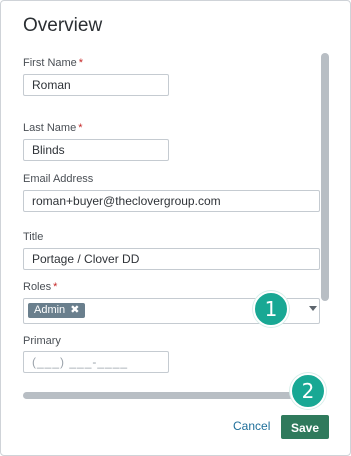 This screenshot has height=456, width=351. Describe the element at coordinates (305, 427) in the screenshot. I see `save-button: Save` at that location.